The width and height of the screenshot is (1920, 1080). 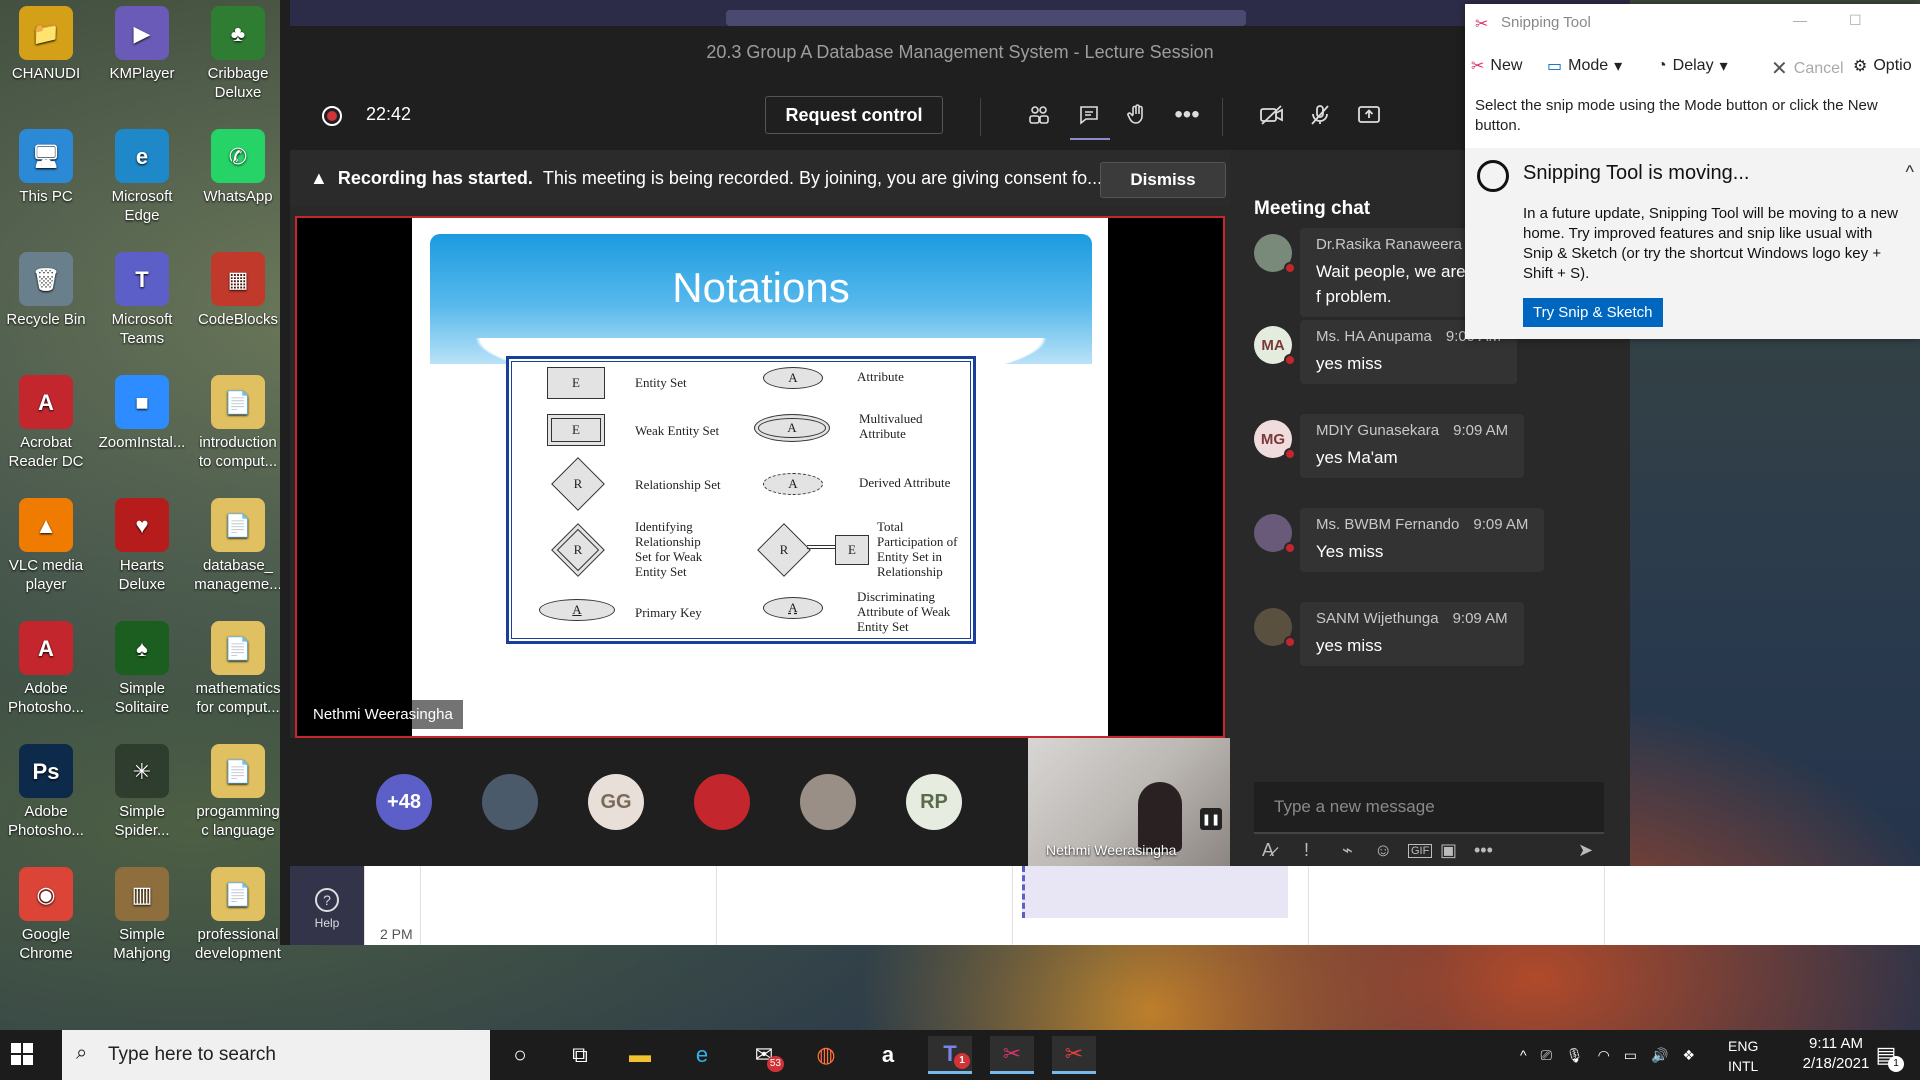 What do you see at coordinates (142, 300) in the screenshot?
I see `desktop-icon: T Microsoft Teams` at bounding box center [142, 300].